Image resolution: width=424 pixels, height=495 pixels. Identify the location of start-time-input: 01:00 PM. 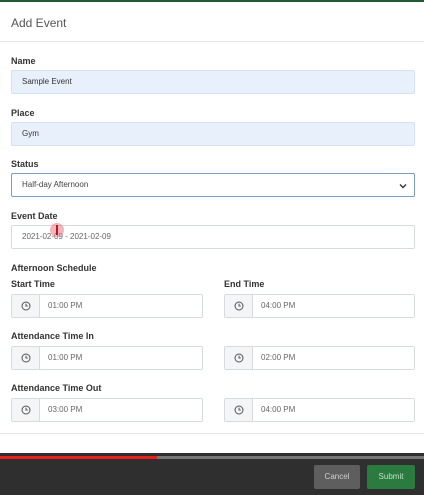
(107, 306).